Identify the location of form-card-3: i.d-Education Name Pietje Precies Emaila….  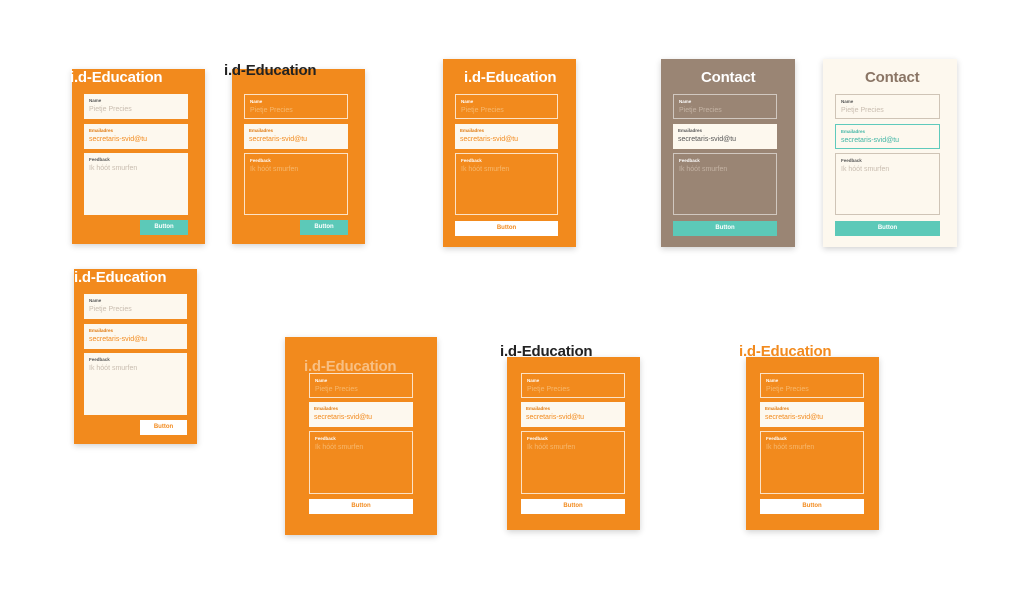
(509, 153).